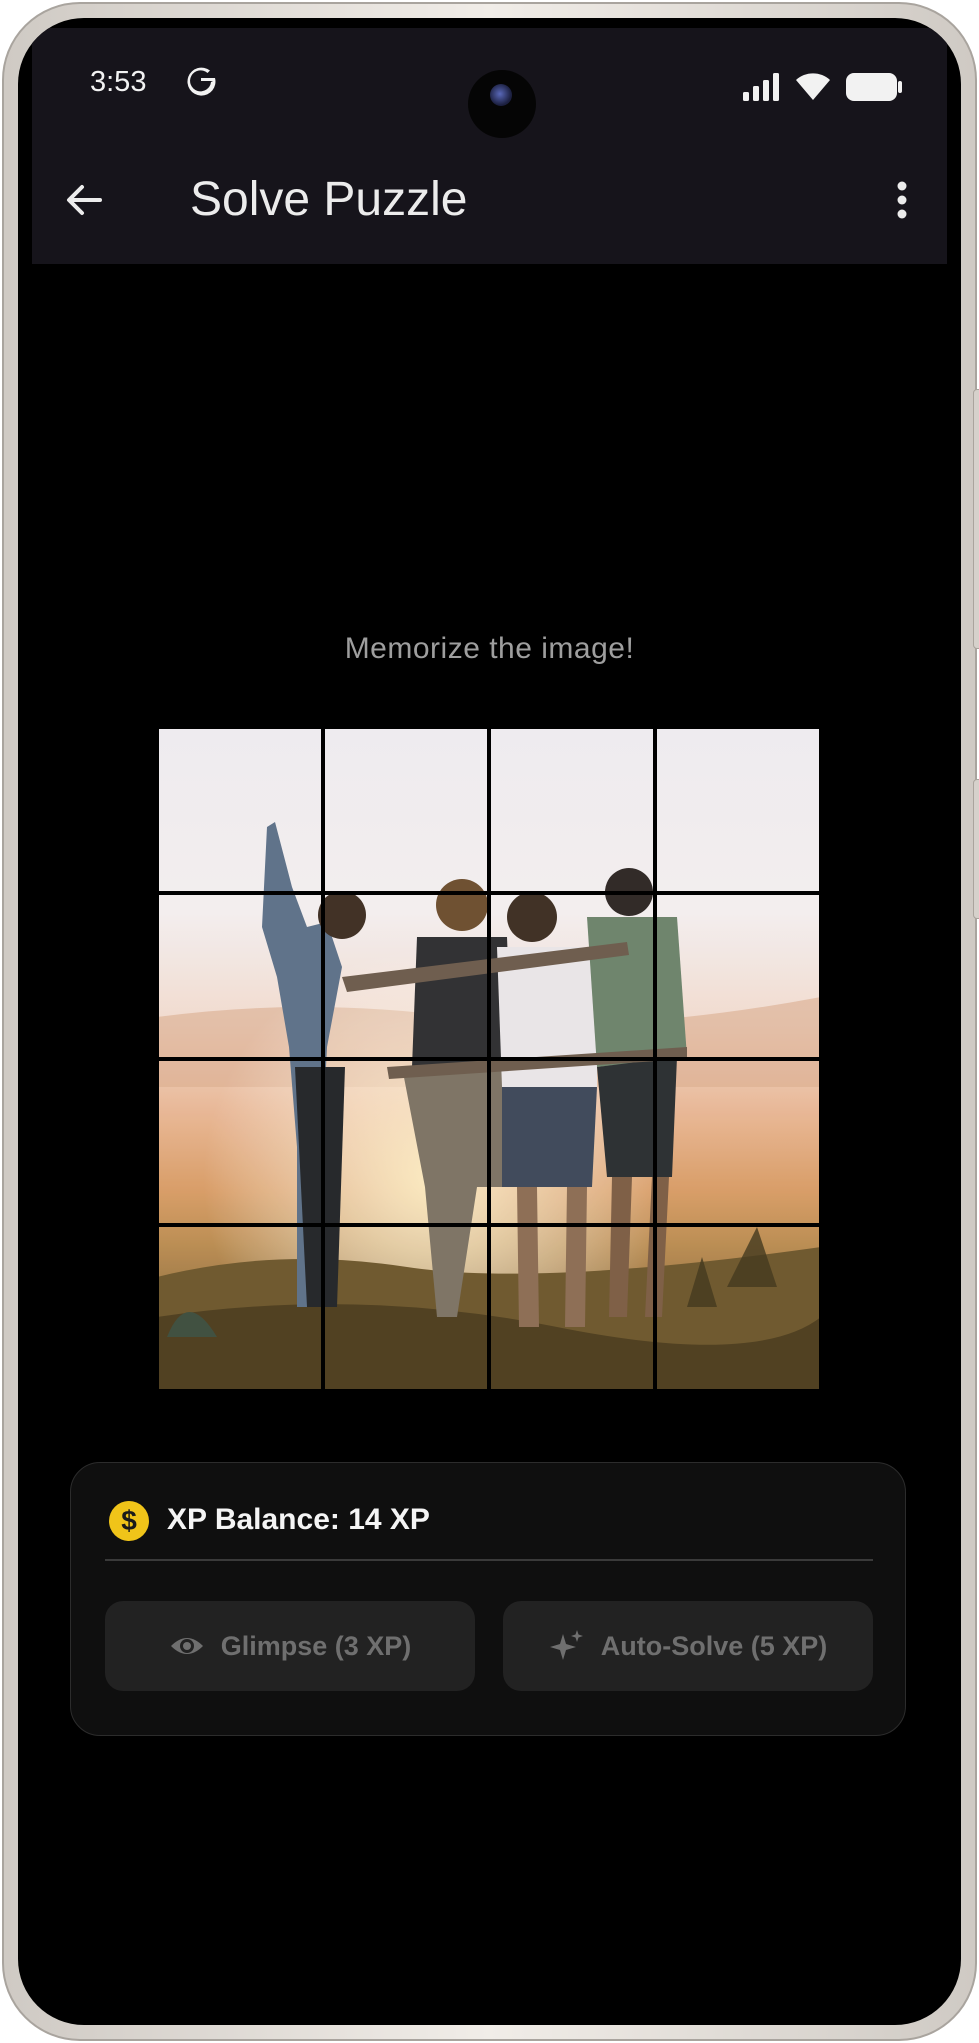 The height and width of the screenshot is (2043, 979). What do you see at coordinates (489, 1560) in the screenshot?
I see `divider` at bounding box center [489, 1560].